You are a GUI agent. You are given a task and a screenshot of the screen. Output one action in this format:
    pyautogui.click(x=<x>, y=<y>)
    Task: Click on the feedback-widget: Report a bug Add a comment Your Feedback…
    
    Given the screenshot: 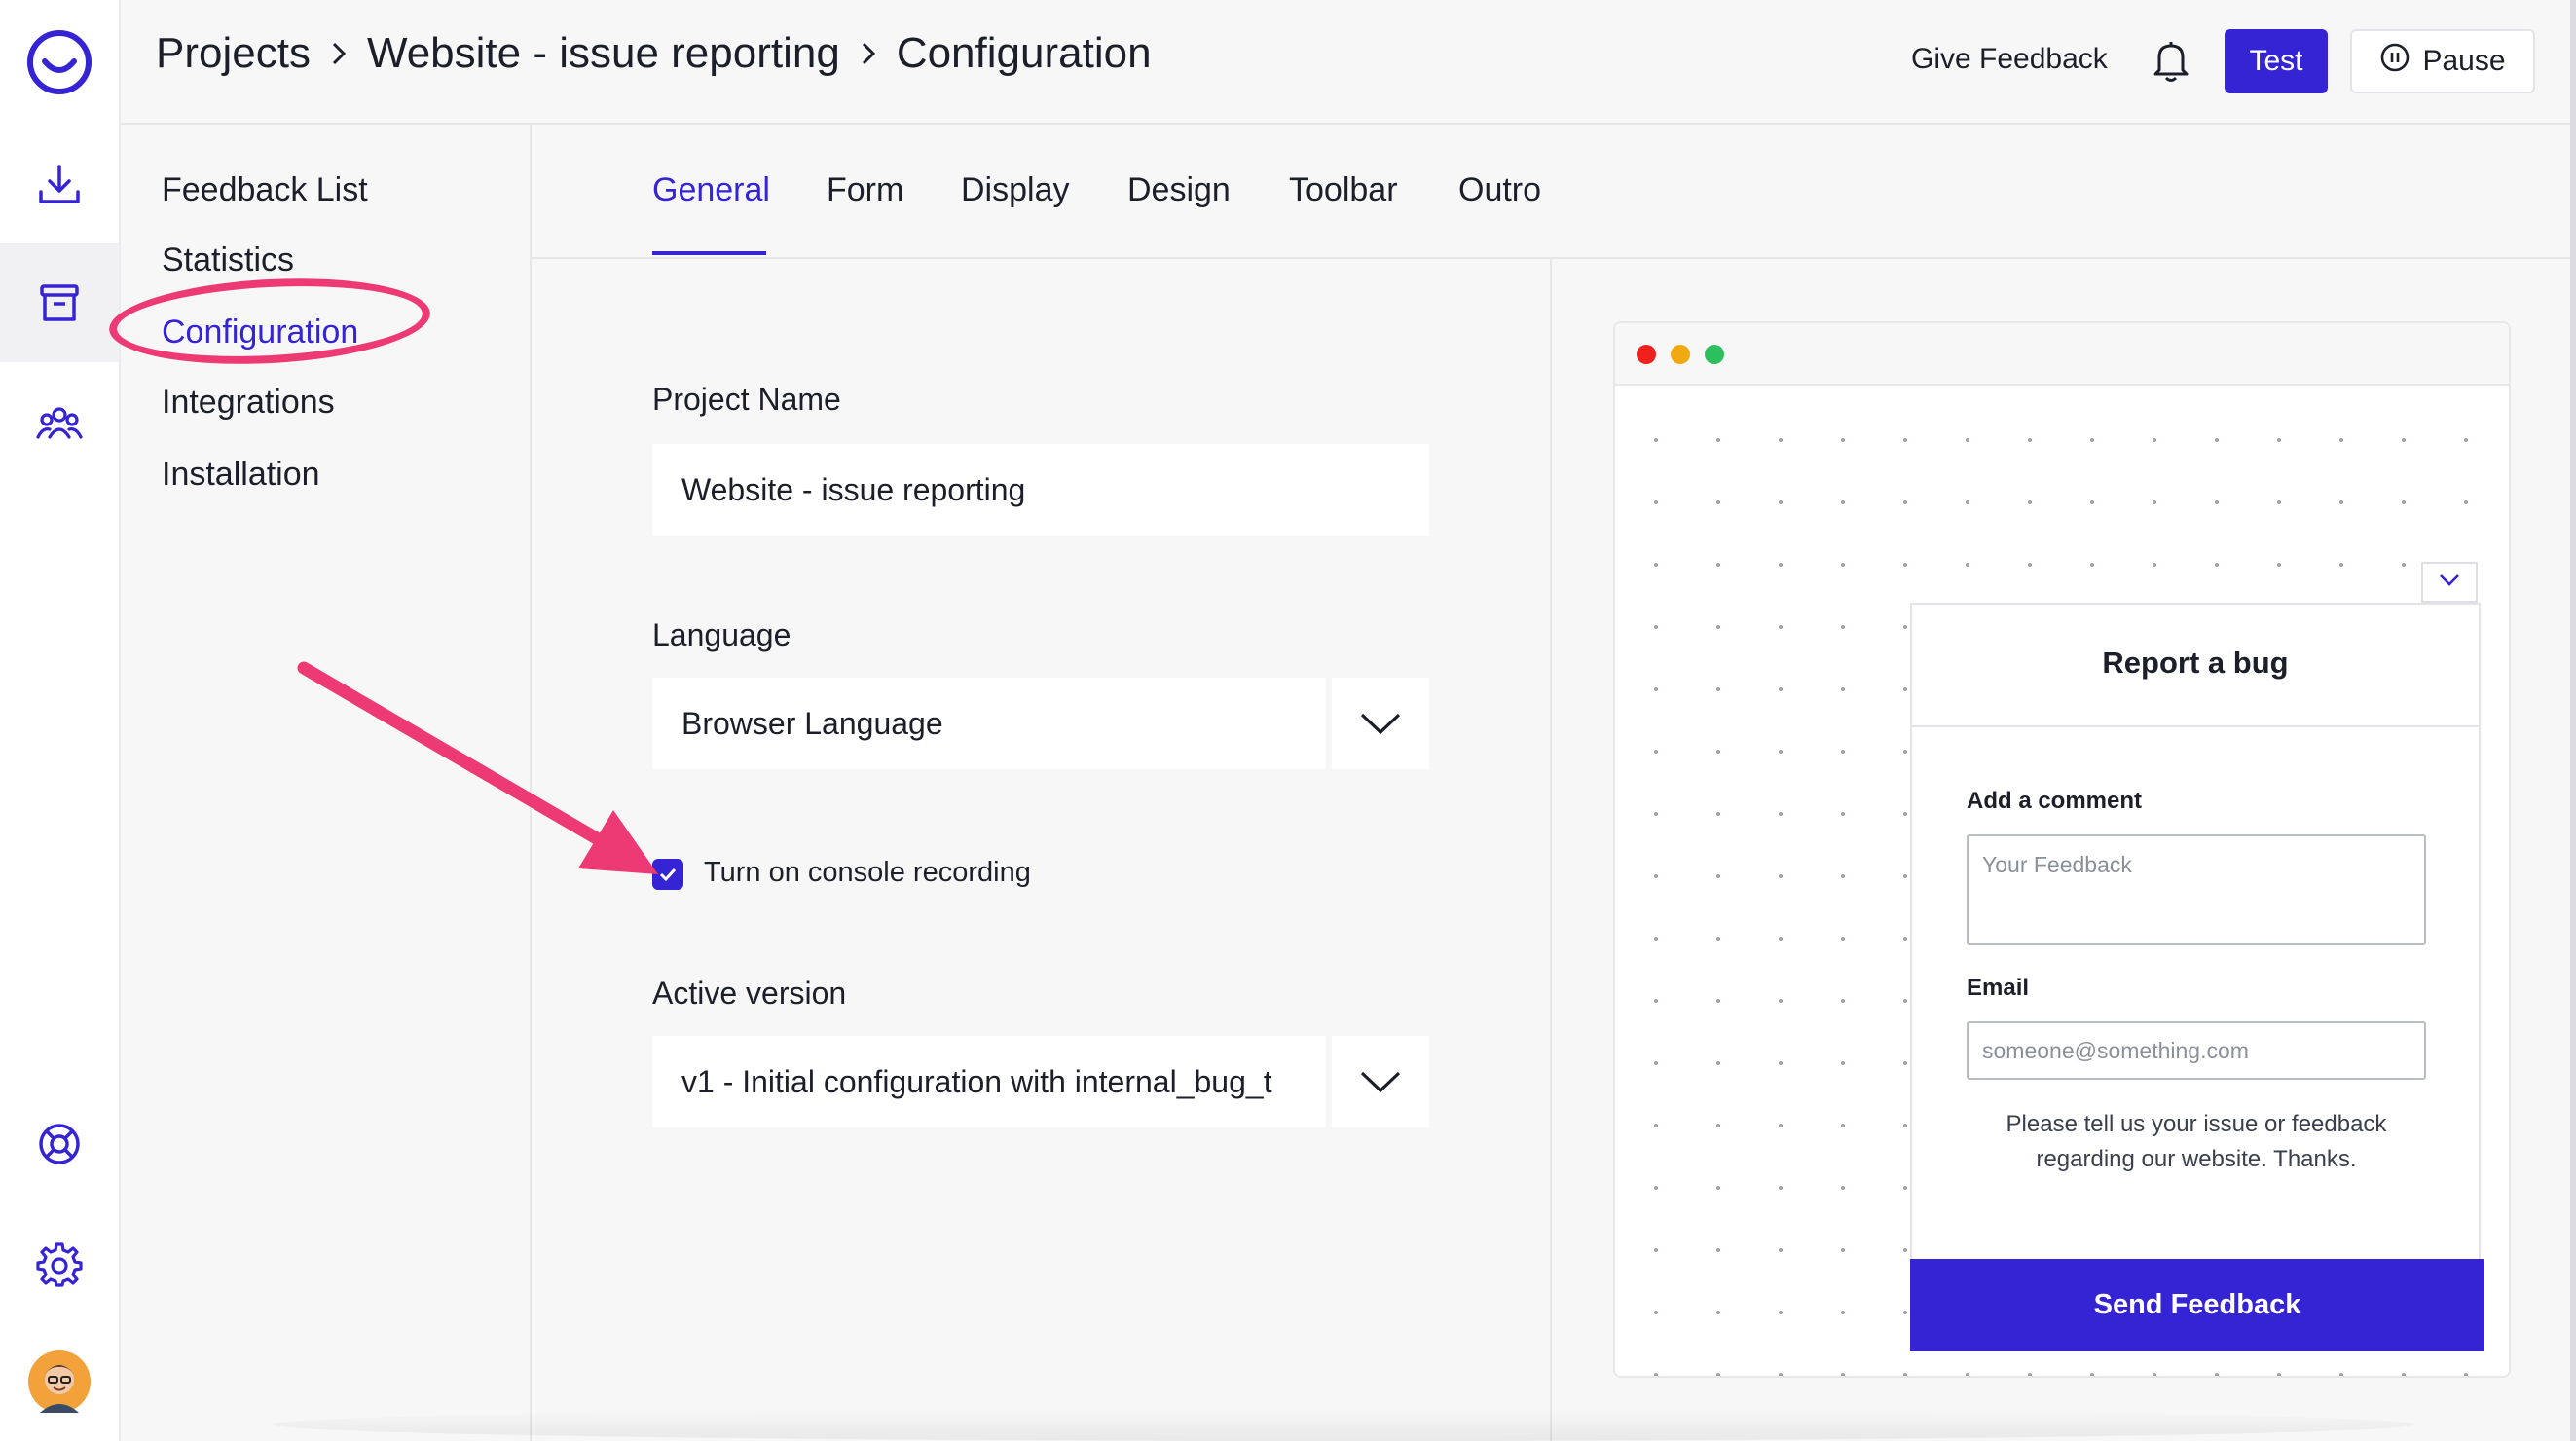 What is the action you would take?
    pyautogui.click(x=2197, y=977)
    